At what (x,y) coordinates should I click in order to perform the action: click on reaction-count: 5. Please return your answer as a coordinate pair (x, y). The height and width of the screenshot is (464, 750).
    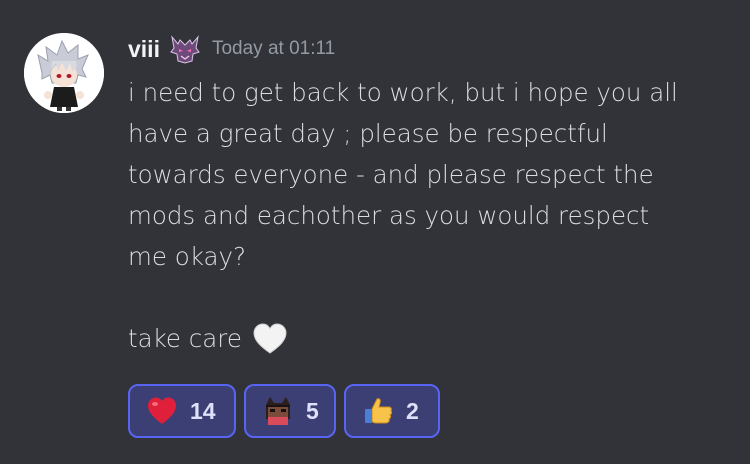
    Looking at the image, I should click on (312, 410).